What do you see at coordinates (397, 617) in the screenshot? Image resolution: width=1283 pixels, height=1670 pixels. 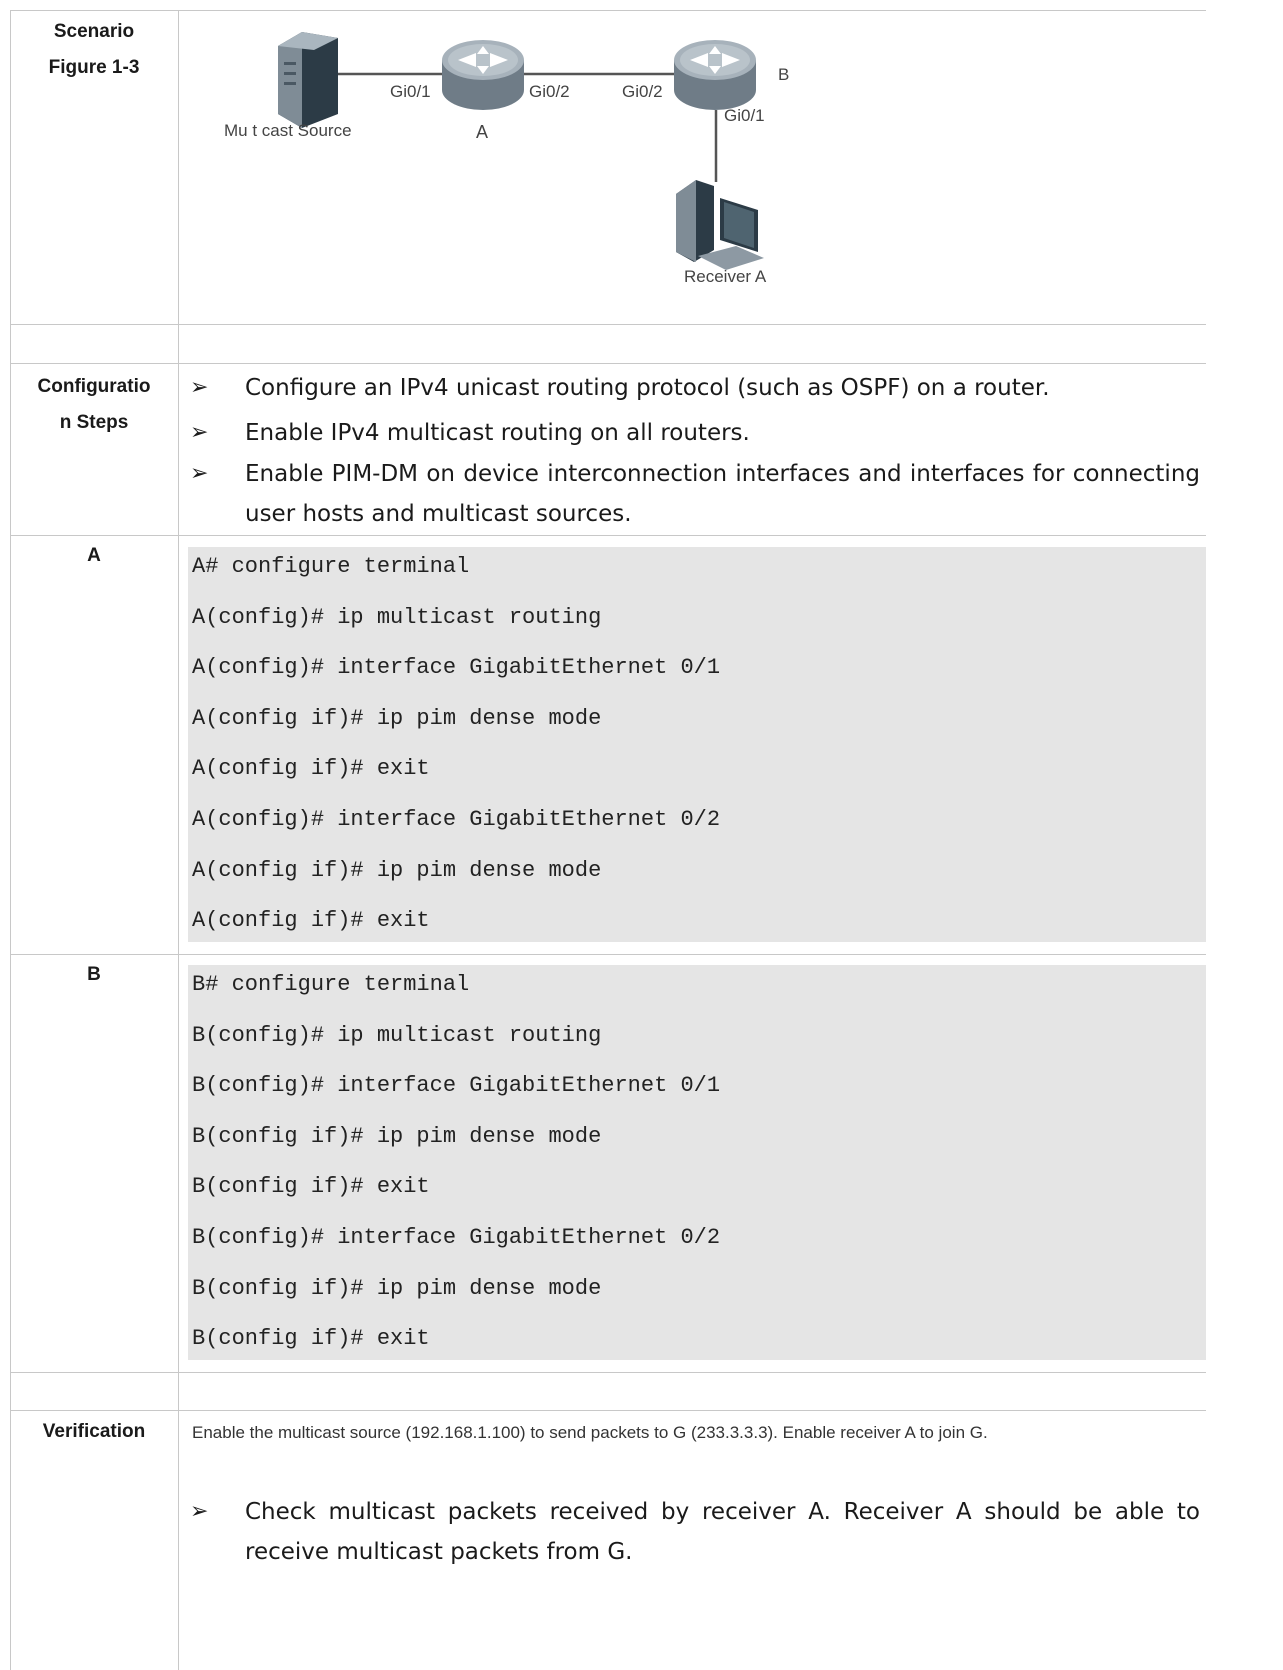 I see `code-line: A(config)# ip multicast routing` at bounding box center [397, 617].